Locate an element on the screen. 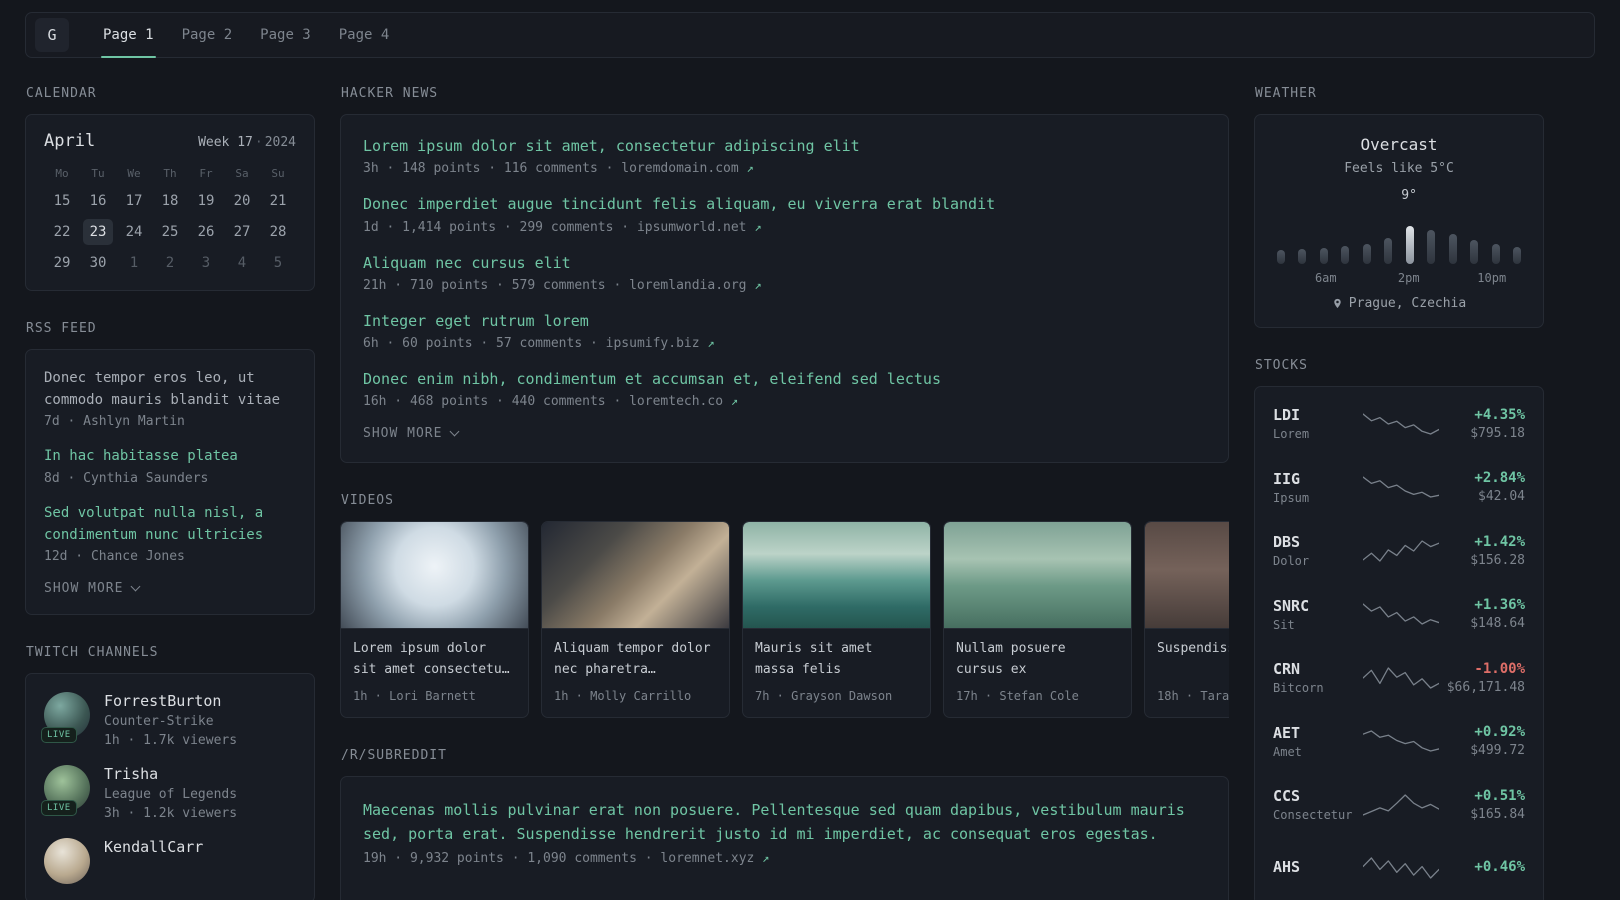  weather-bar is located at coordinates (1516, 255).